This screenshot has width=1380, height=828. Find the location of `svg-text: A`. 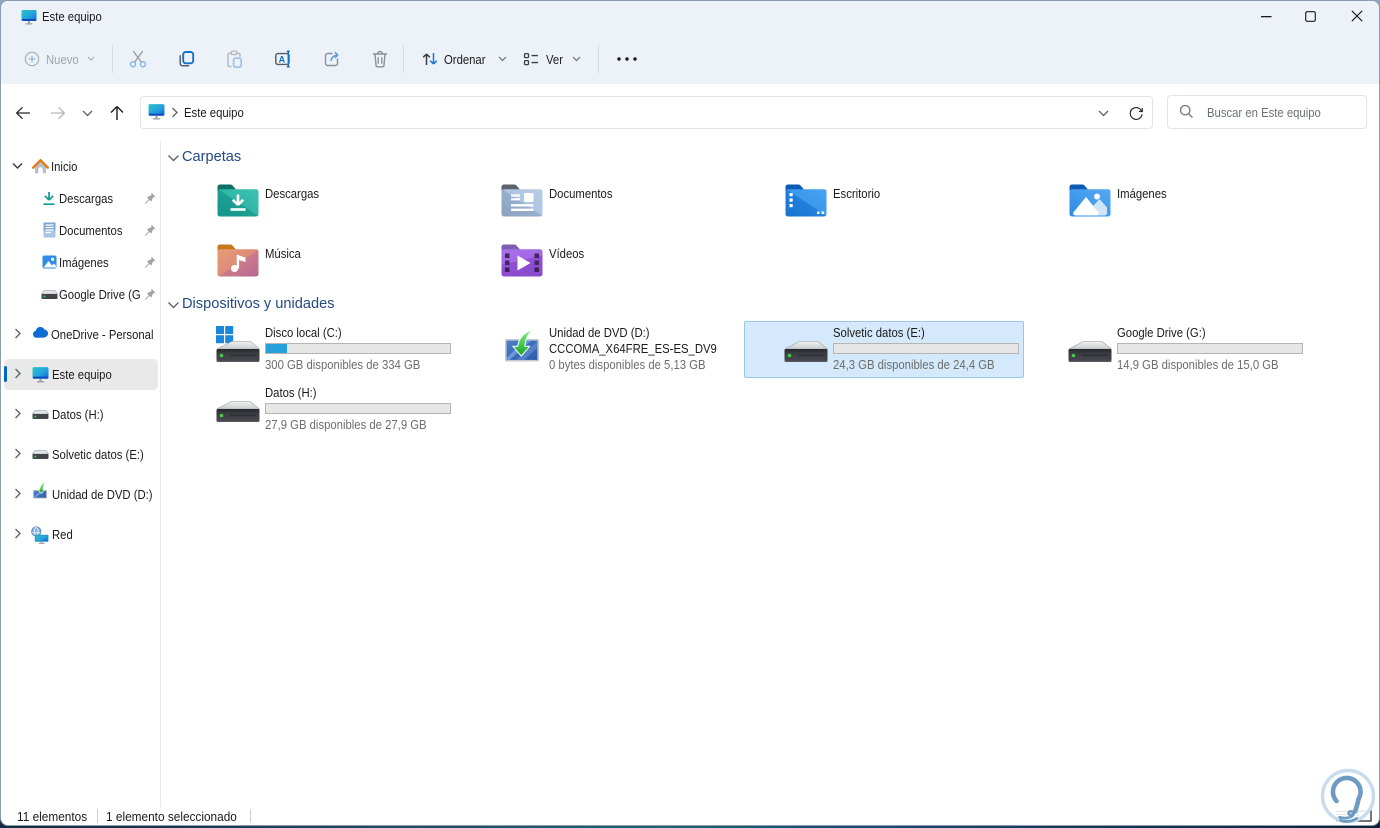

svg-text: A is located at coordinates (282, 59).